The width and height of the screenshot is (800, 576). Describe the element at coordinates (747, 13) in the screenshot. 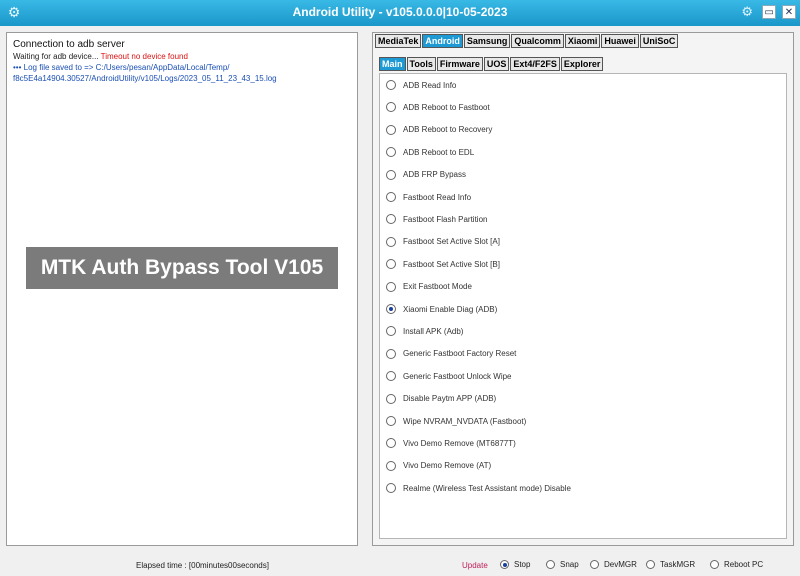

I see `android-robot-icon: ⚙` at that location.